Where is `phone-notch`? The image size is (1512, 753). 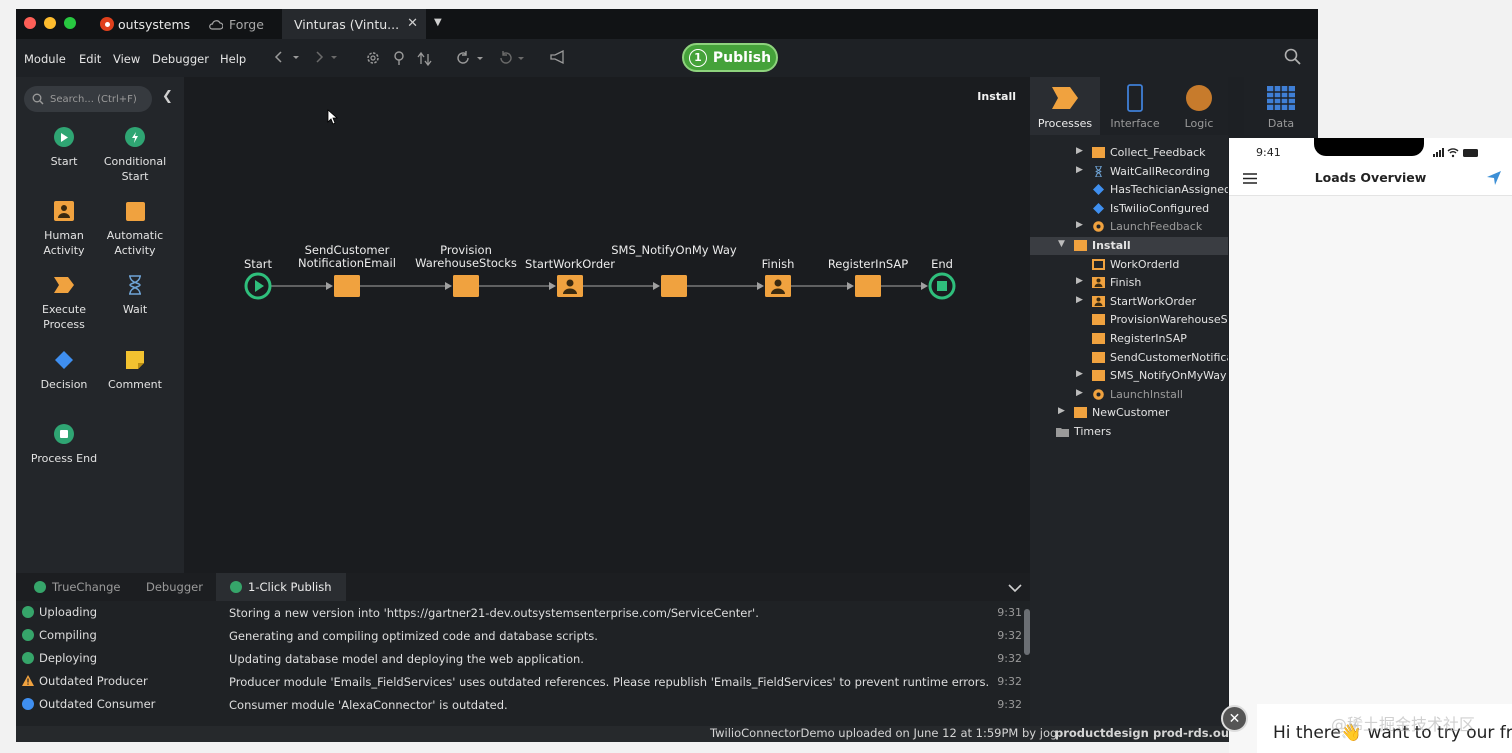
phone-notch is located at coordinates (1369, 147).